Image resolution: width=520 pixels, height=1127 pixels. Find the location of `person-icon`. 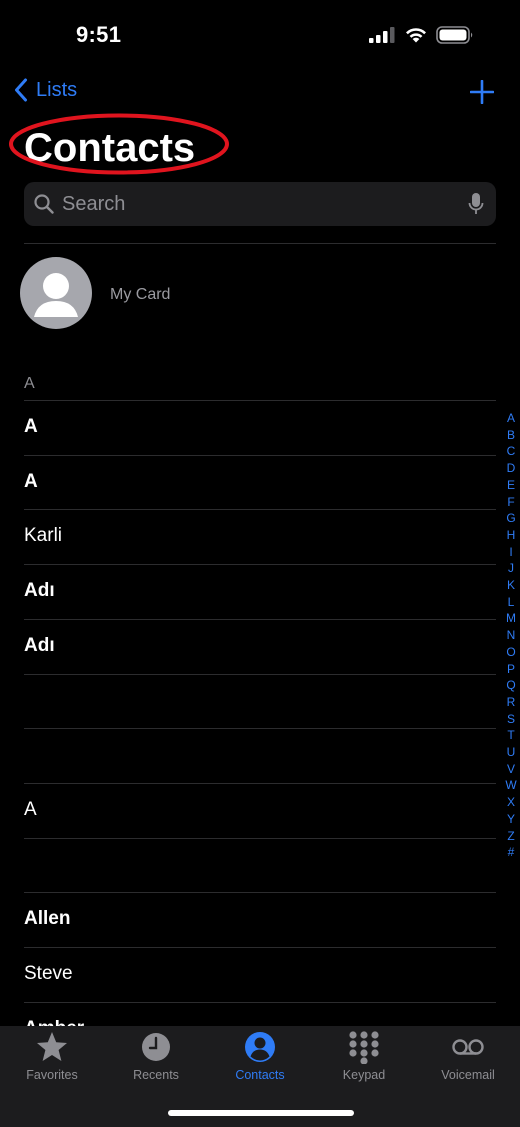

person-icon is located at coordinates (56, 295).